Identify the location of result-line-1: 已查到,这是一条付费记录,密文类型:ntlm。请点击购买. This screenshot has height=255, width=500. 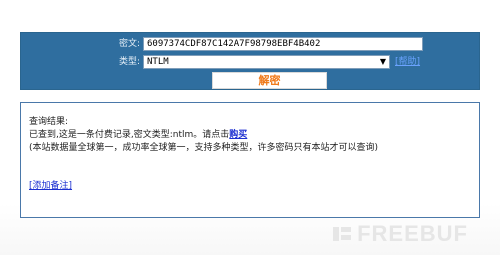
(250, 135).